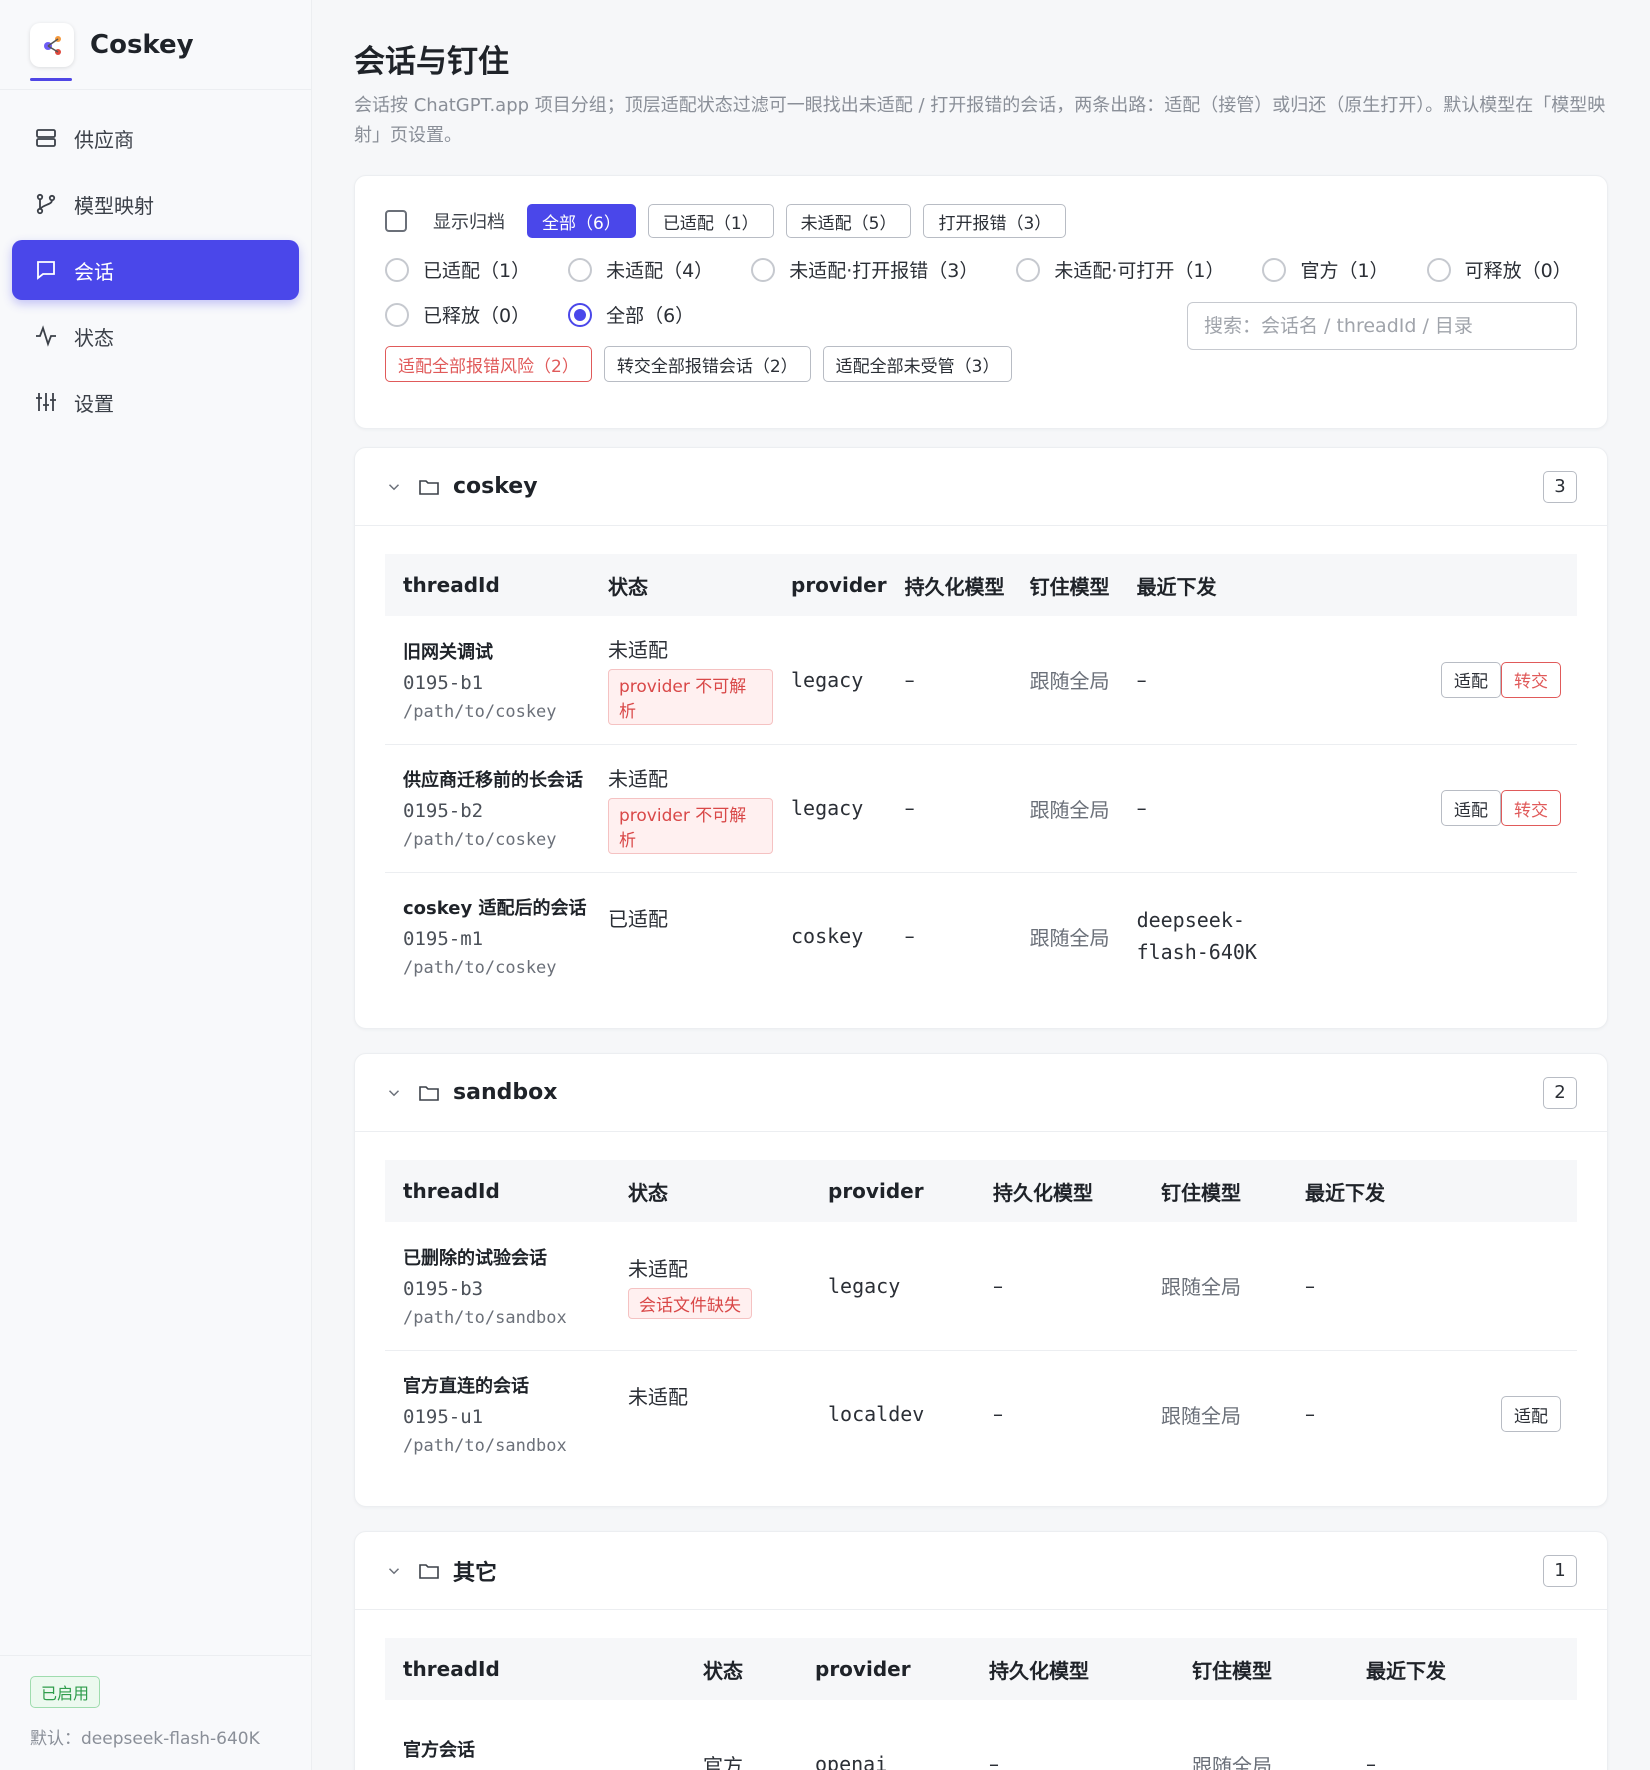 This screenshot has width=1650, height=1770. What do you see at coordinates (1213, 935) in the screenshot?
I see `recent-cell: deepseek- flash-640K` at bounding box center [1213, 935].